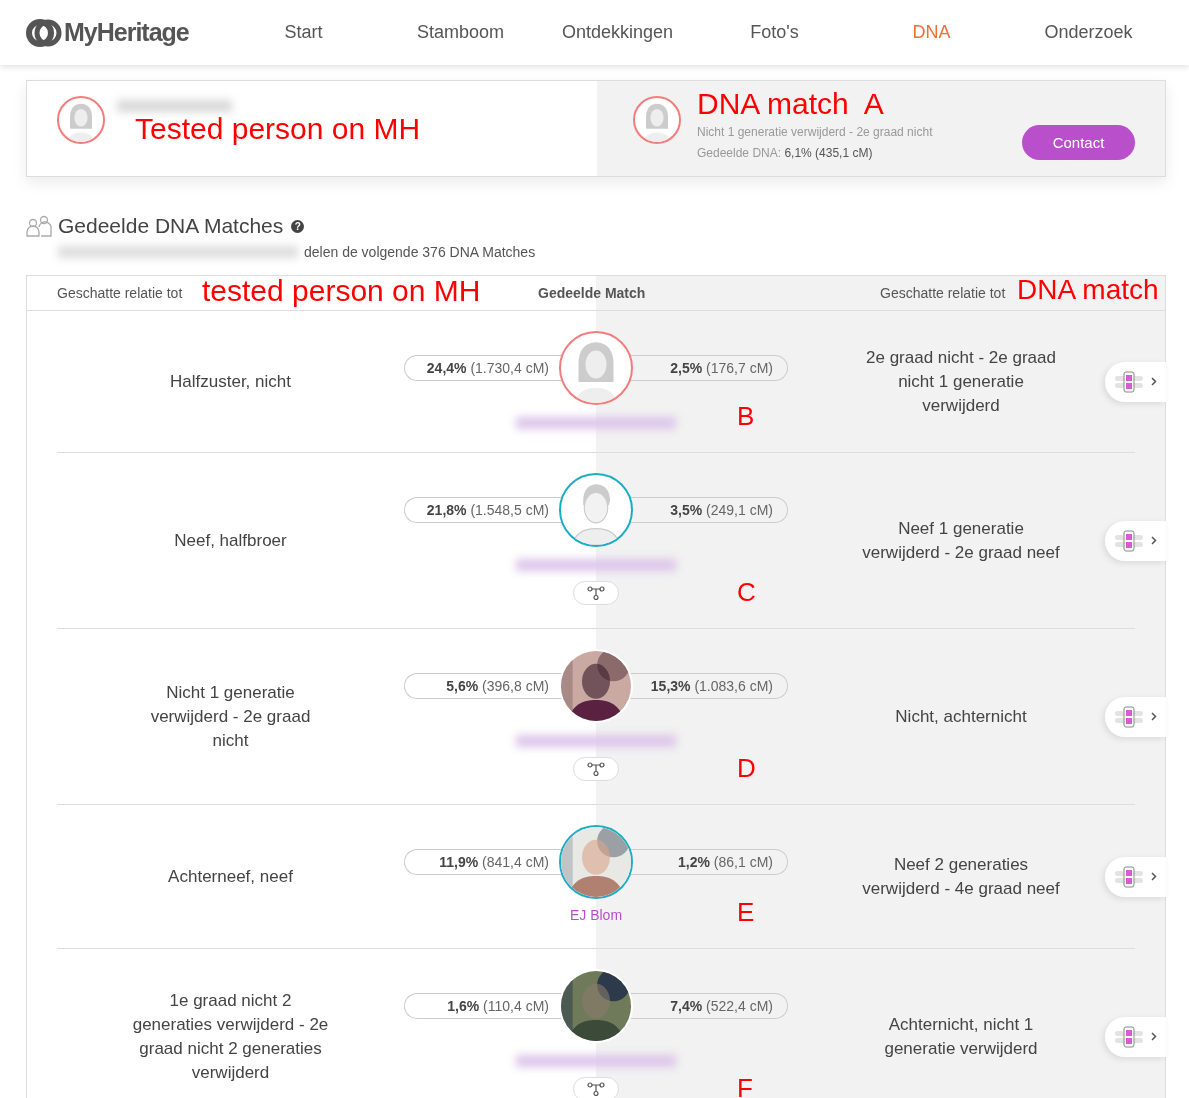 This screenshot has width=1189, height=1098. Describe the element at coordinates (746, 416) in the screenshot. I see `annotation: B` at that location.